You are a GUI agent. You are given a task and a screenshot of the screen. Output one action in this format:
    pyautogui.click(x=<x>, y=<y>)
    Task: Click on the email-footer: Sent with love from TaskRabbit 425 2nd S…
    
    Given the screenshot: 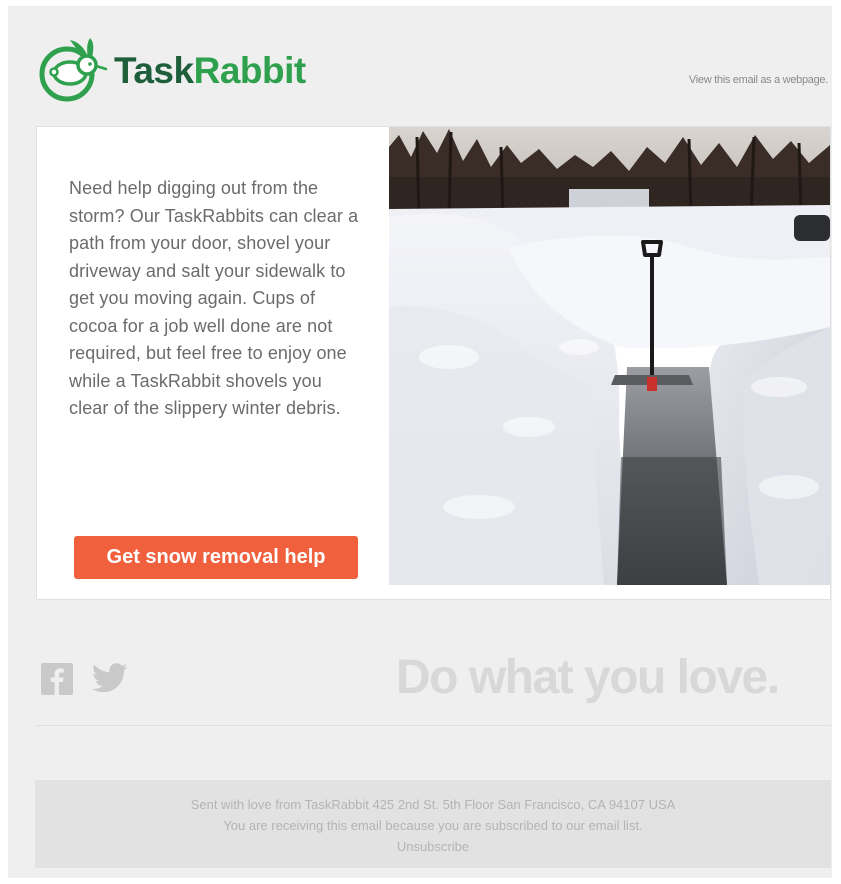 What is the action you would take?
    pyautogui.click(x=433, y=824)
    